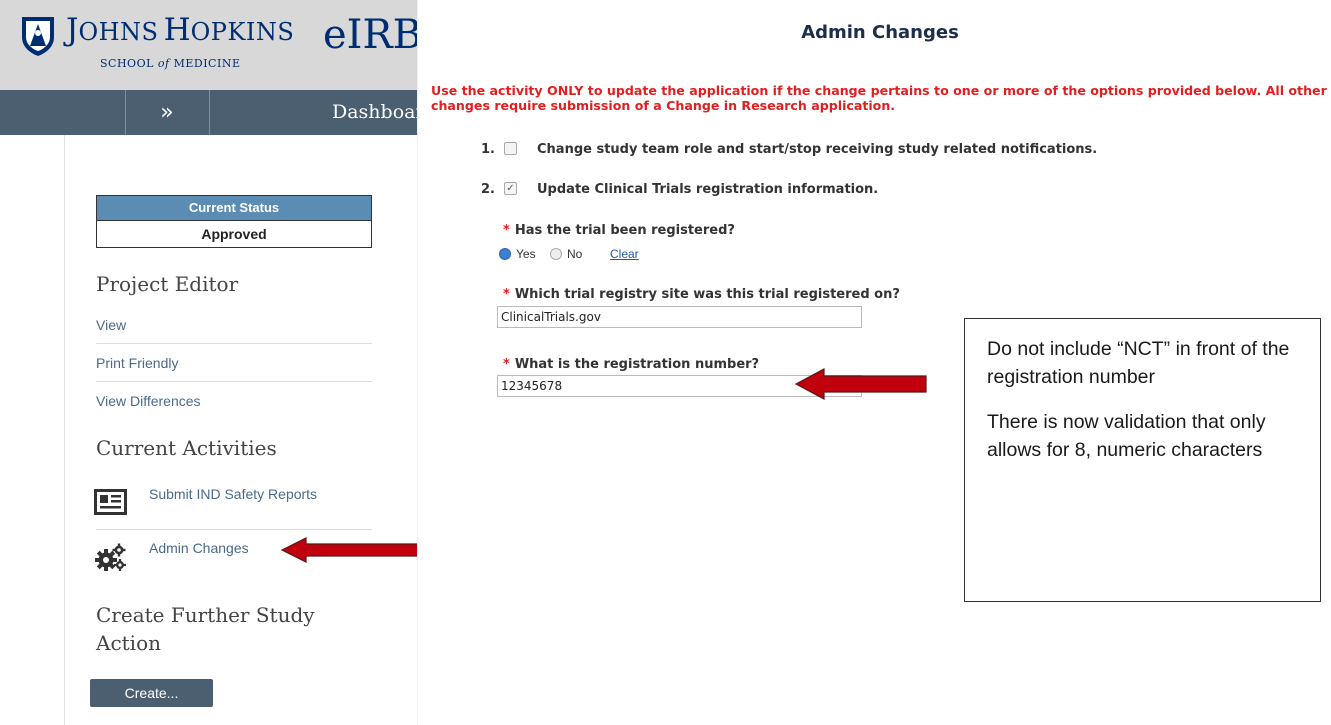 The height and width of the screenshot is (725, 1331). Describe the element at coordinates (110, 557) in the screenshot. I see `gears-icon` at that location.